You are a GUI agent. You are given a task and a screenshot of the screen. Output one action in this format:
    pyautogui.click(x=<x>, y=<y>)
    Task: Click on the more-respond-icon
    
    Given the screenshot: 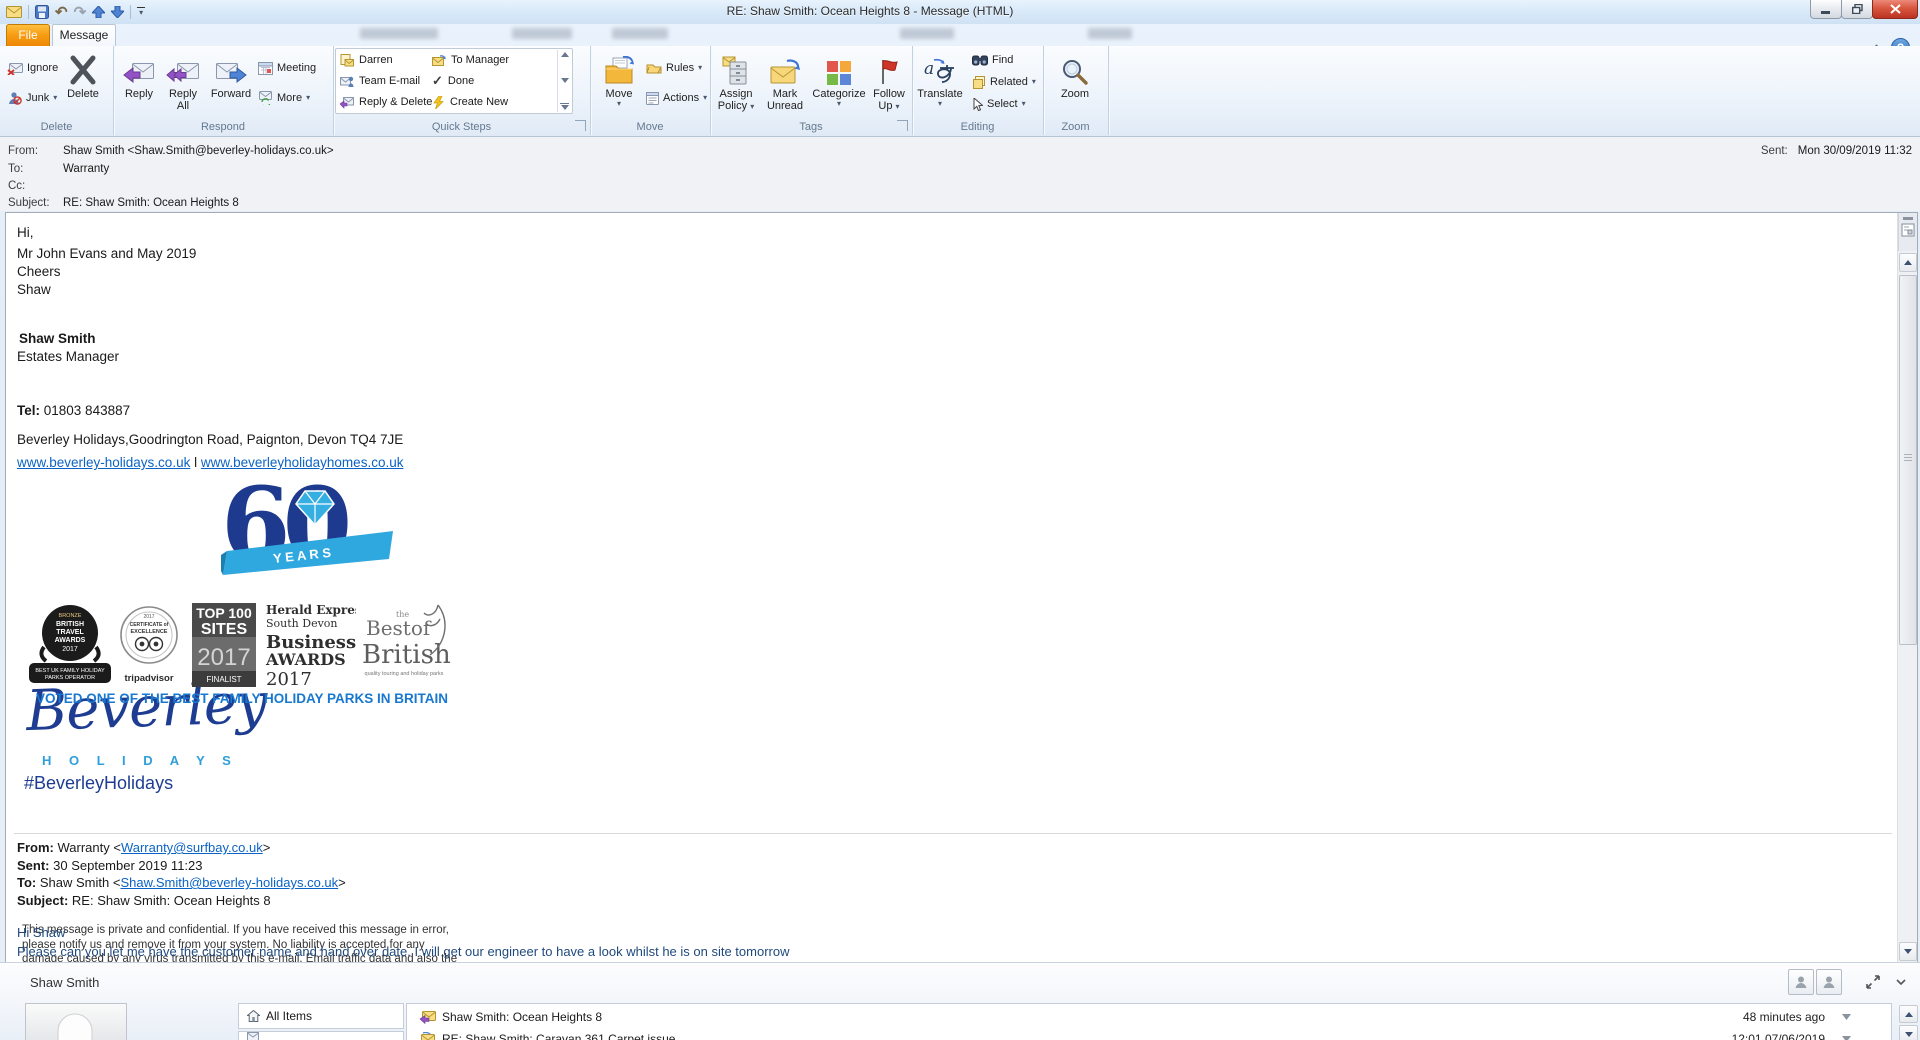 What is the action you would take?
    pyautogui.click(x=265, y=98)
    